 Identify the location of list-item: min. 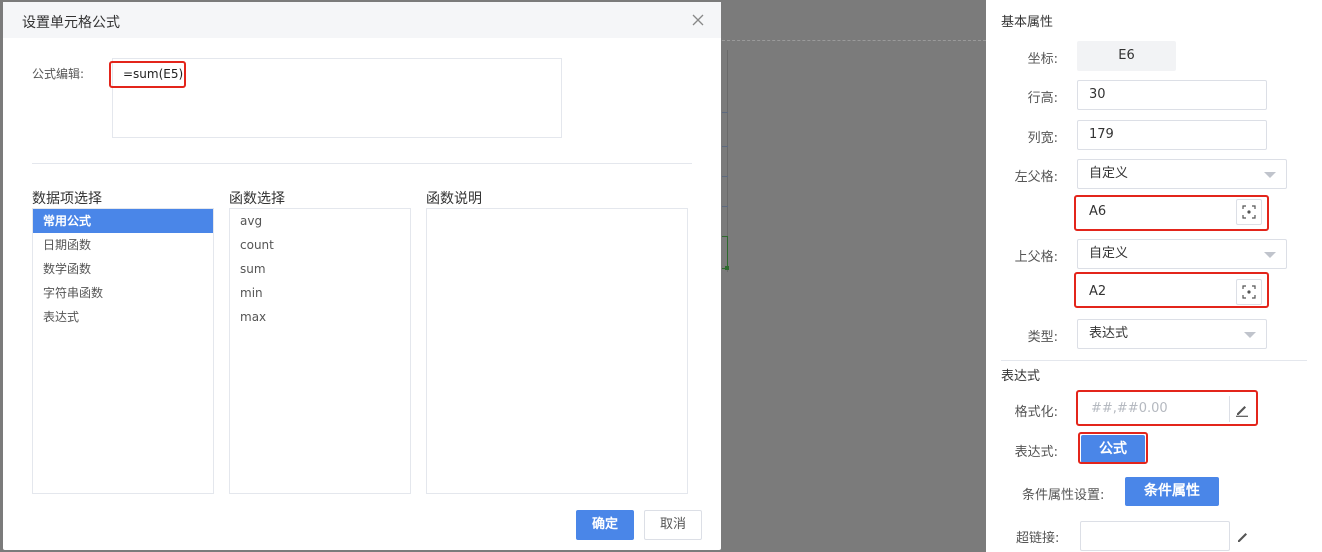
(320, 293).